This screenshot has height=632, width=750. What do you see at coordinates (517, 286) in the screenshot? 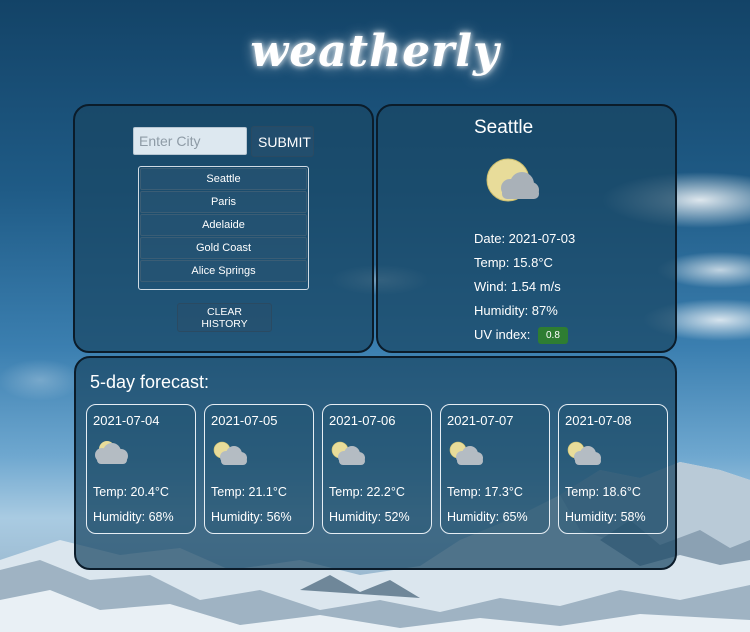
I see `current-wind: Wind: 1.54 m/s` at bounding box center [517, 286].